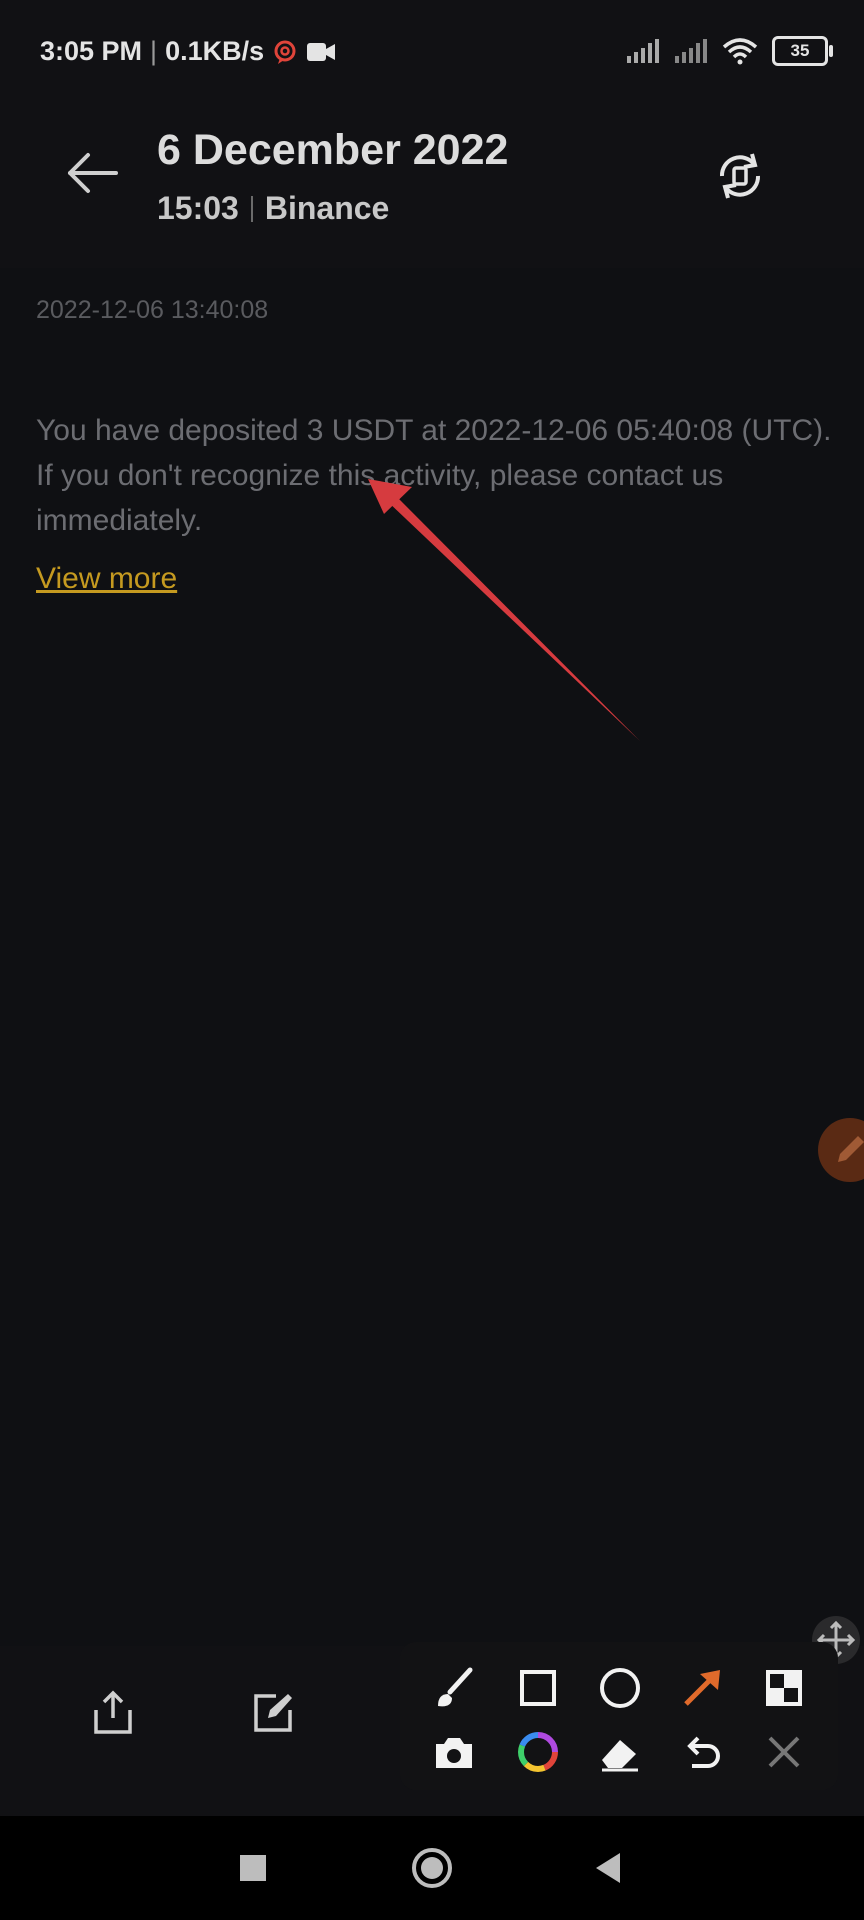  What do you see at coordinates (106, 579) in the screenshot?
I see `view-more-link: View more` at bounding box center [106, 579].